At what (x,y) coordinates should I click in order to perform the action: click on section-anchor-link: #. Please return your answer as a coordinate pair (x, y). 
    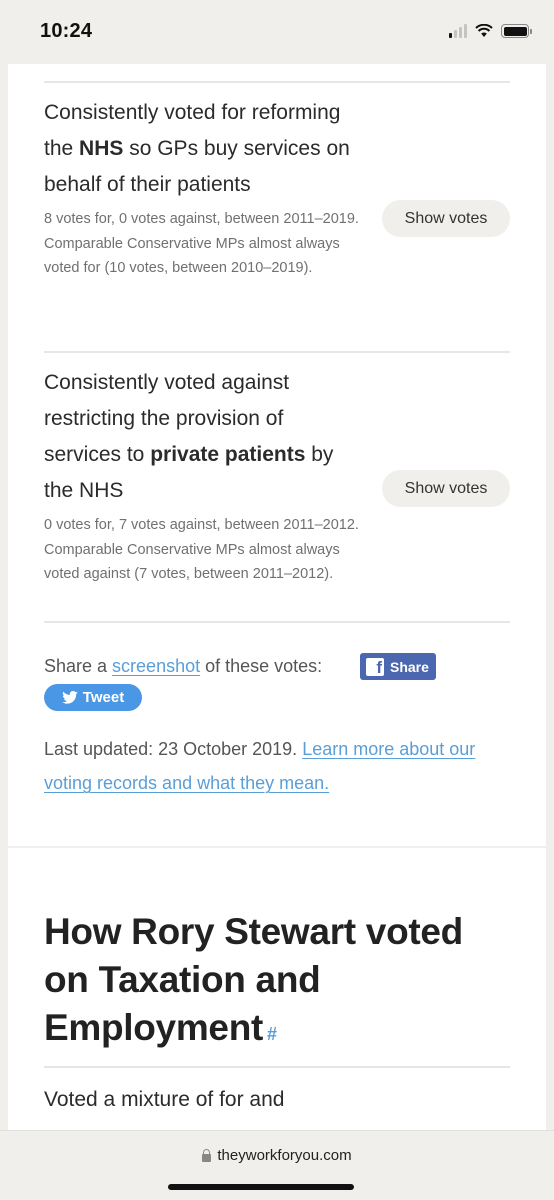
    Looking at the image, I should click on (272, 1034).